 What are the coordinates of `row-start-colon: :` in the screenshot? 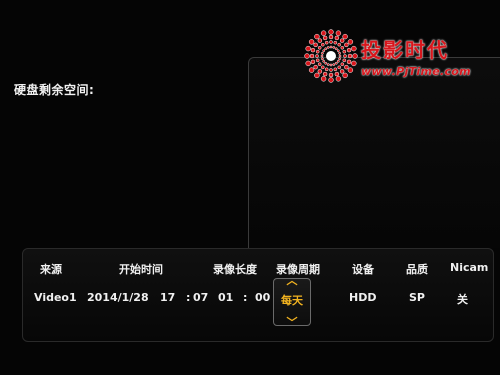 It's located at (188, 297).